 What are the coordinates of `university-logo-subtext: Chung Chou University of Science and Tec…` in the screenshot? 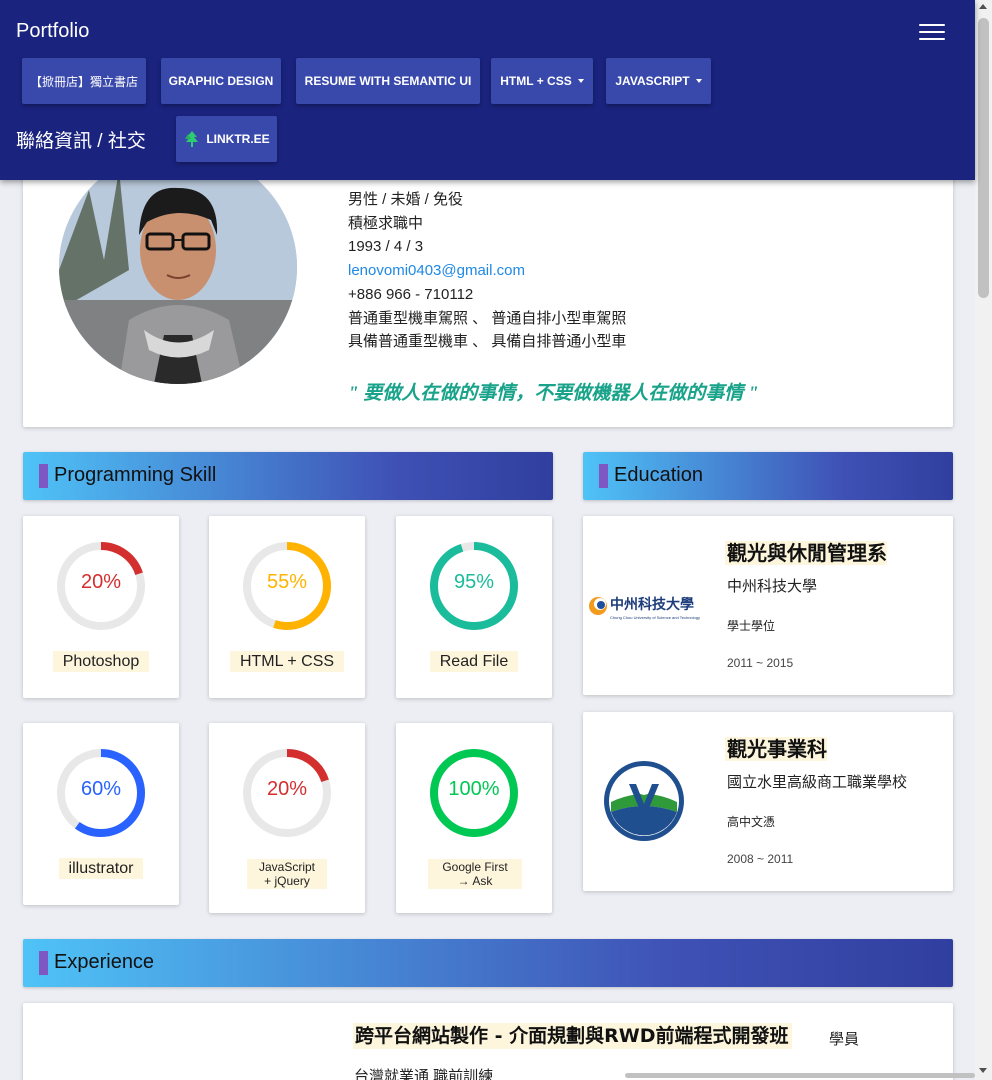 It's located at (655, 617).